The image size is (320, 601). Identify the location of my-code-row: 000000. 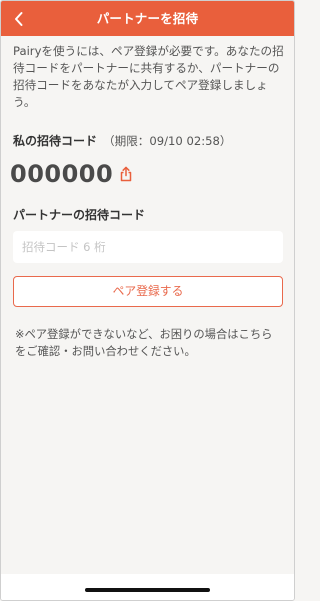
(72, 174).